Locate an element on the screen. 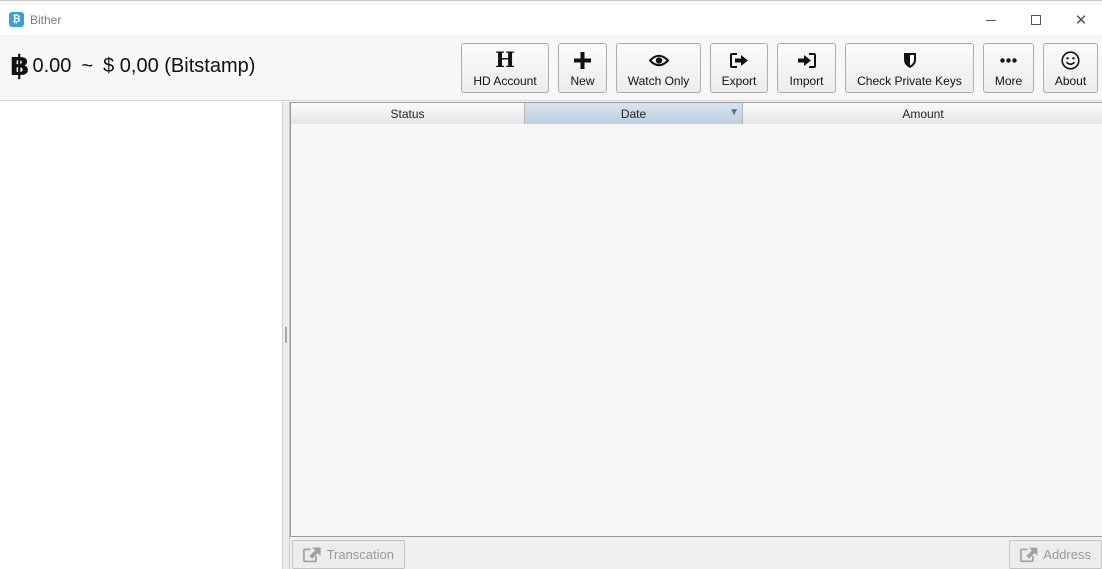 Image resolution: width=1102 pixels, height=569 pixels. export-button: Export is located at coordinates (739, 68).